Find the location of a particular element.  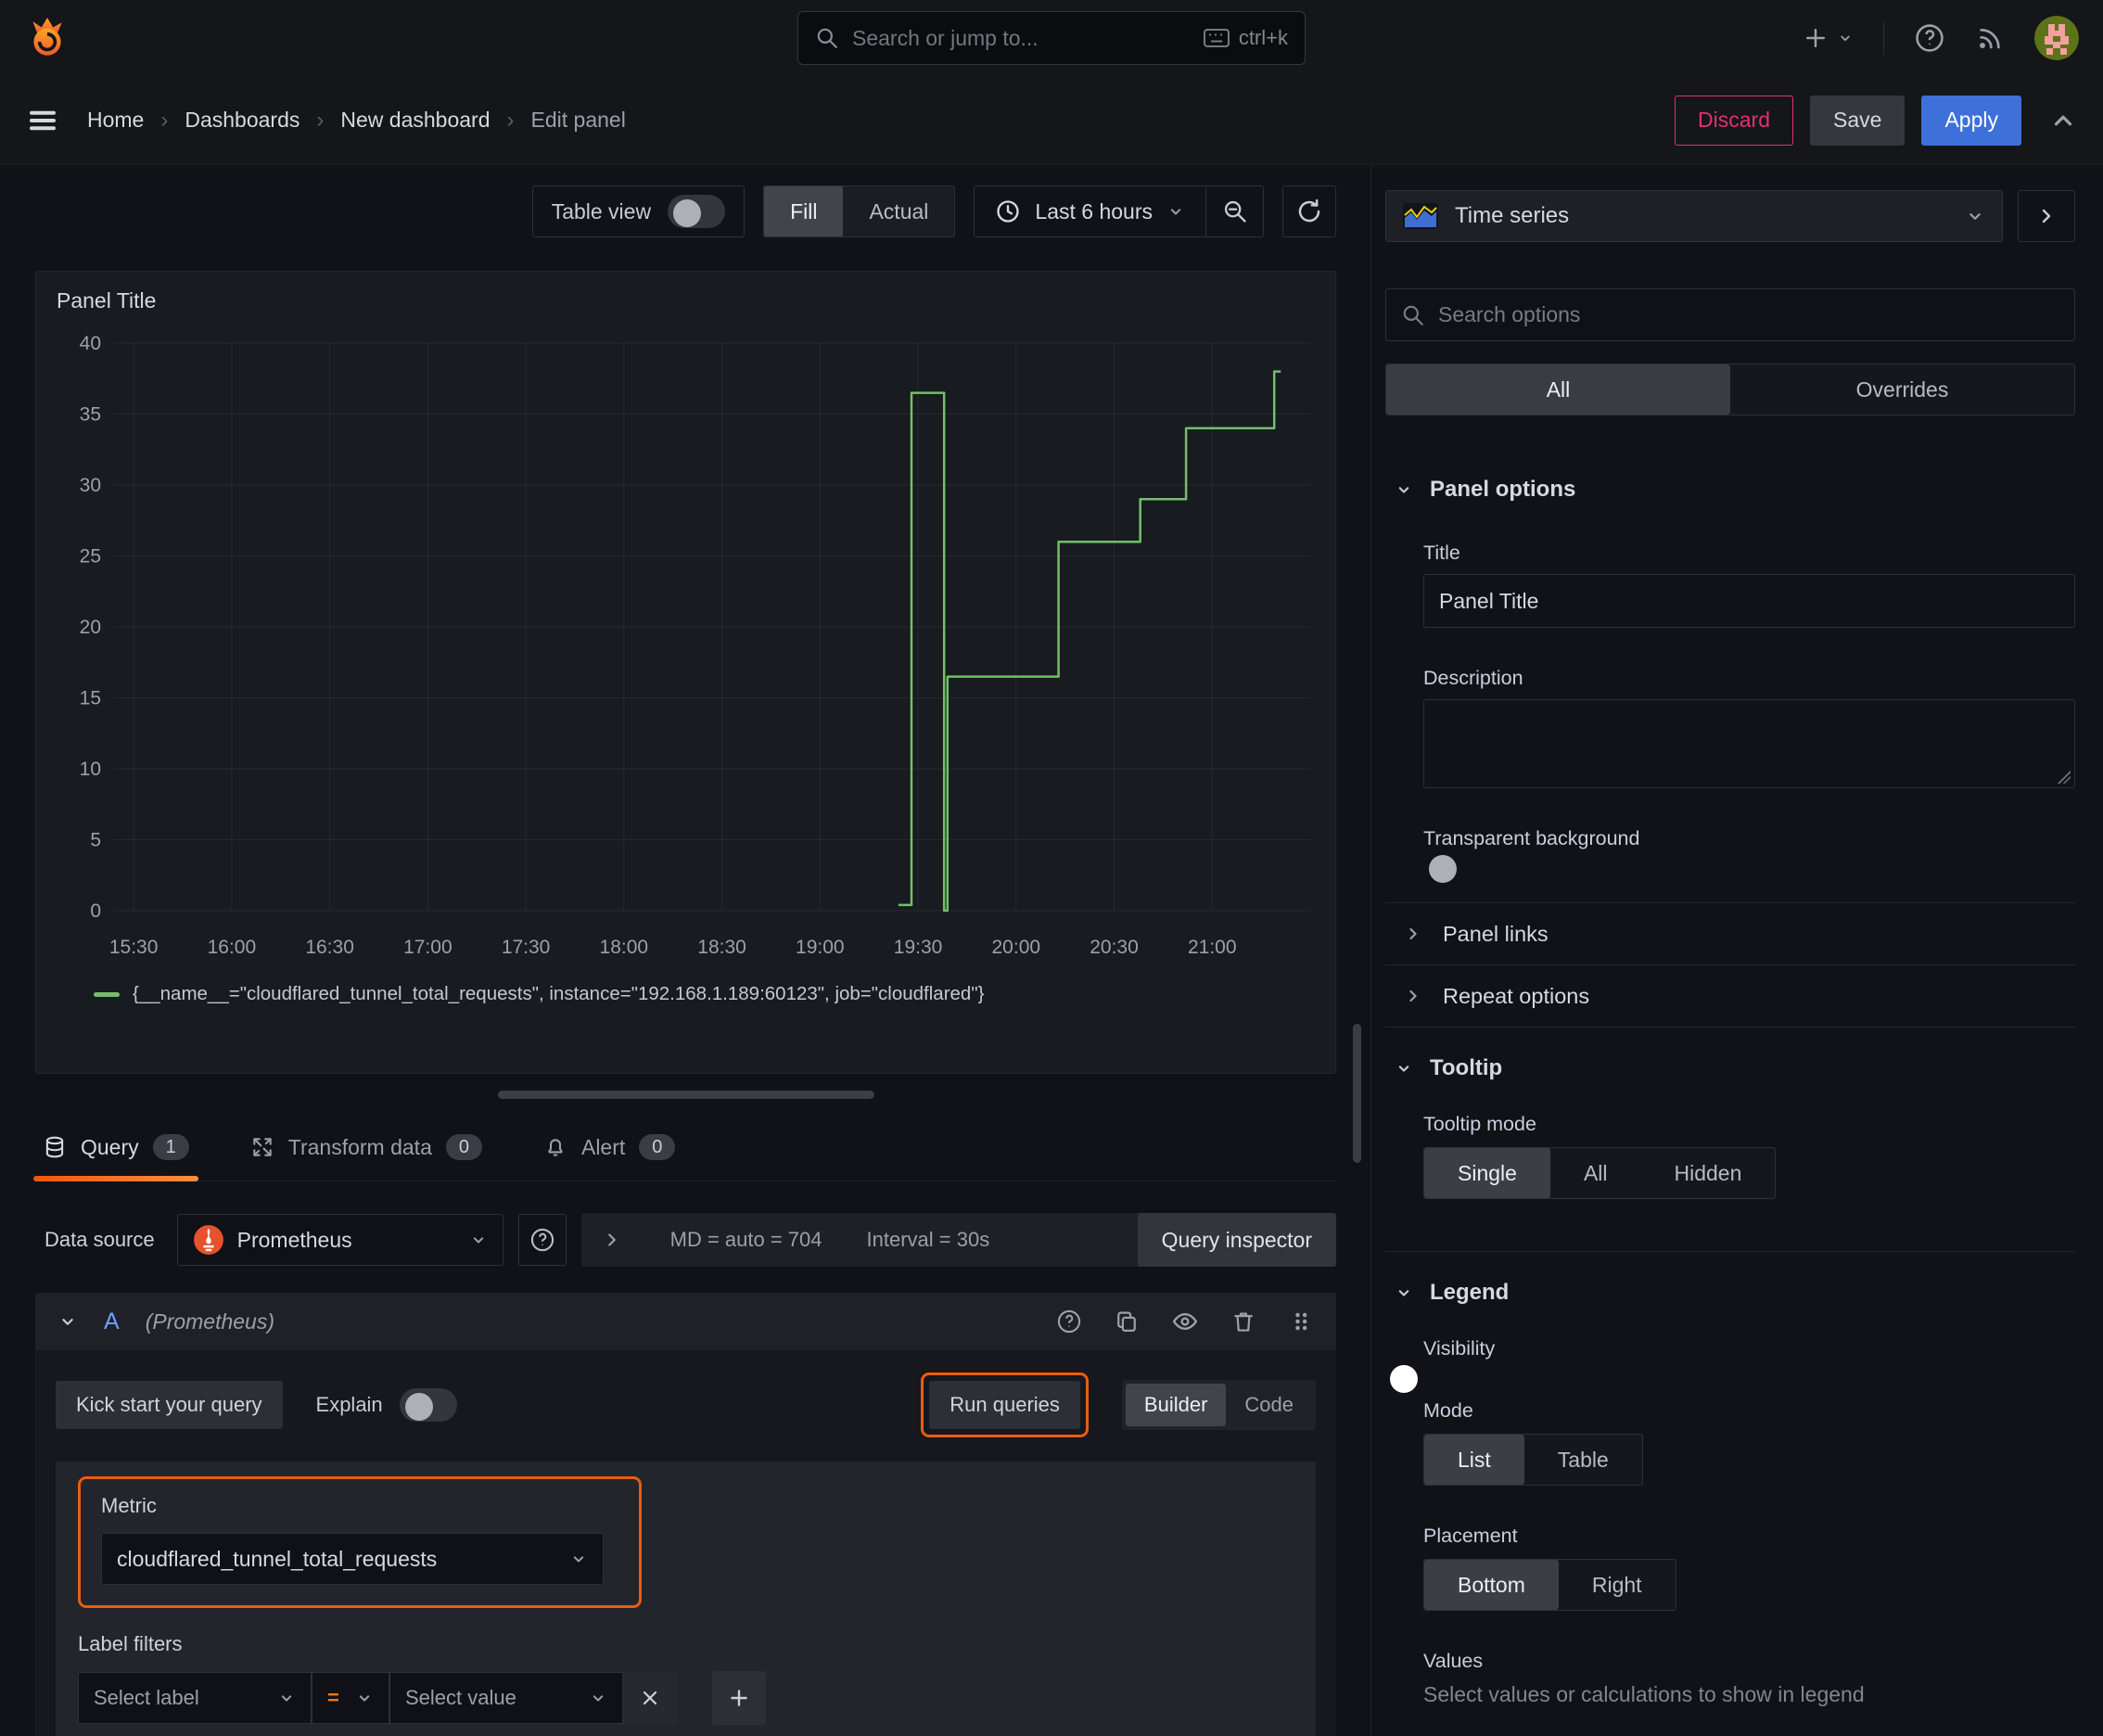

save-button: Save is located at coordinates (1857, 120).